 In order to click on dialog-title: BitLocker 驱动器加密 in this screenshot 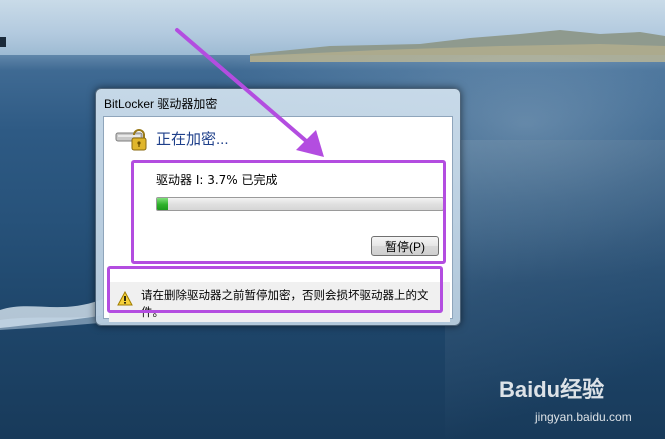, I will do `click(161, 104)`.